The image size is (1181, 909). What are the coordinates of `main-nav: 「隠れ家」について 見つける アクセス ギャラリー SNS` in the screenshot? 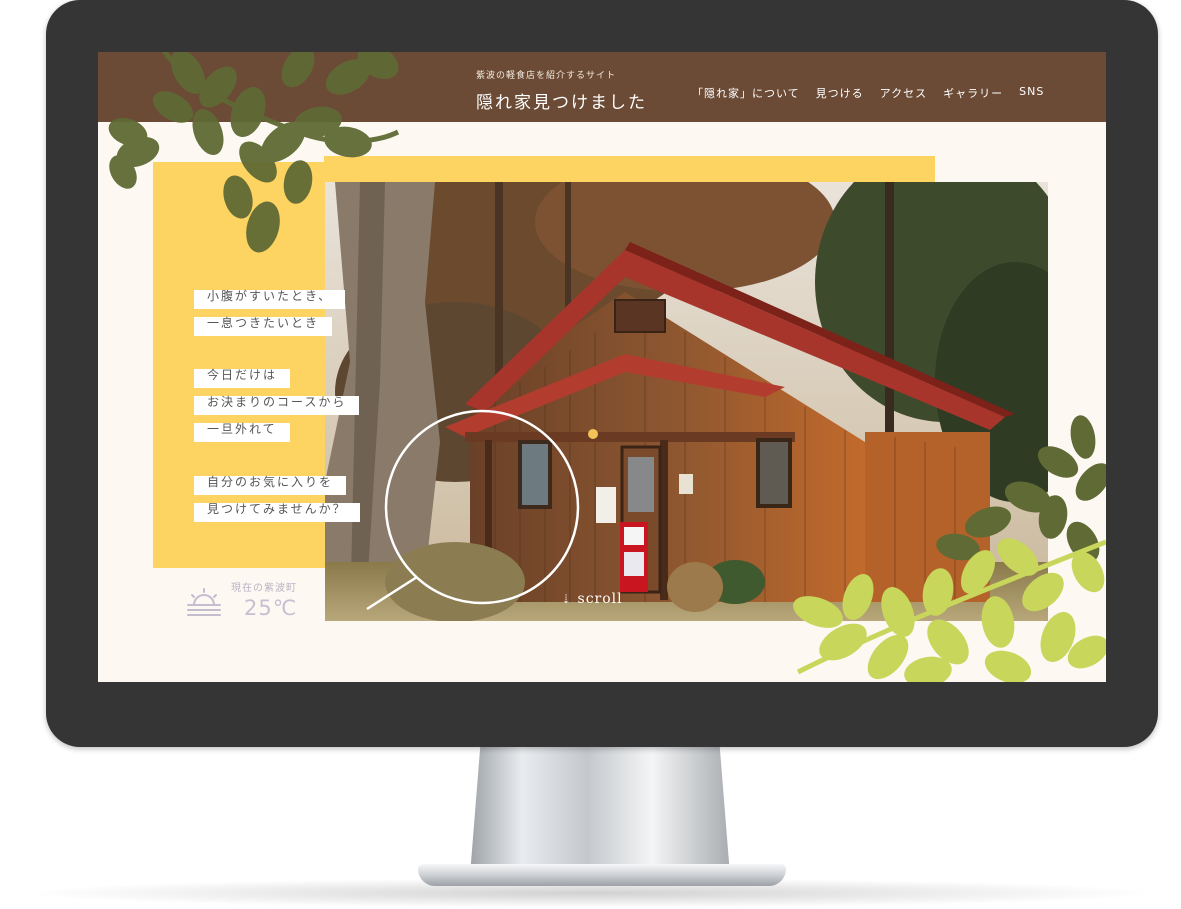 It's located at (868, 93).